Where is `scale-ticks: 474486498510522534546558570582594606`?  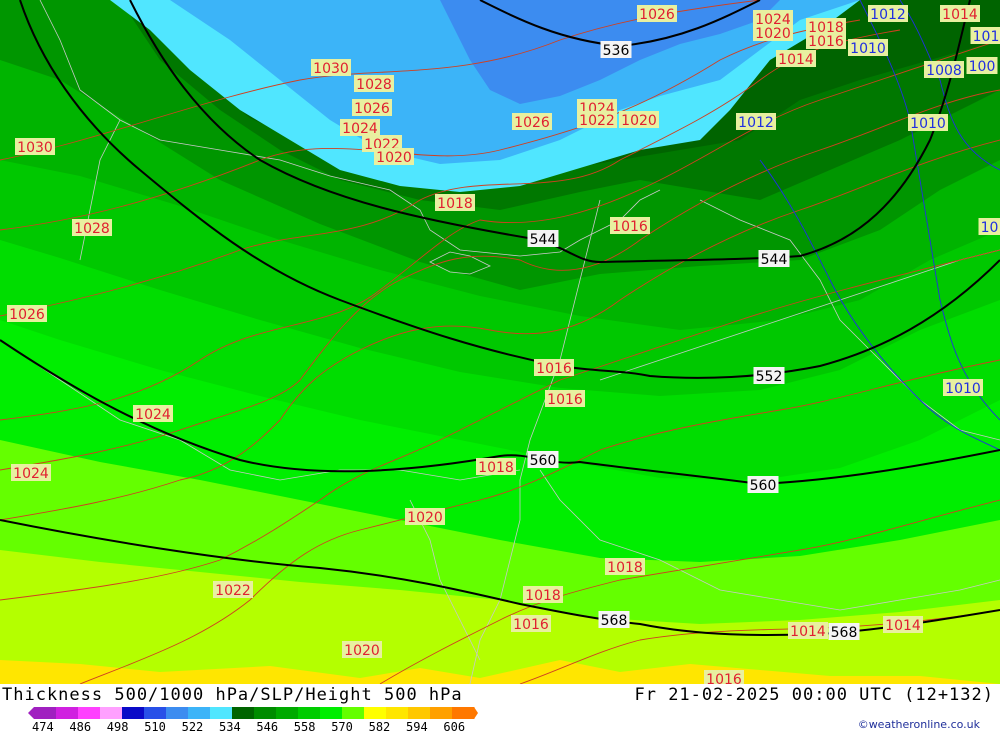 scale-ticks: 474486498510522534546558570582594606 is located at coordinates (265, 726).